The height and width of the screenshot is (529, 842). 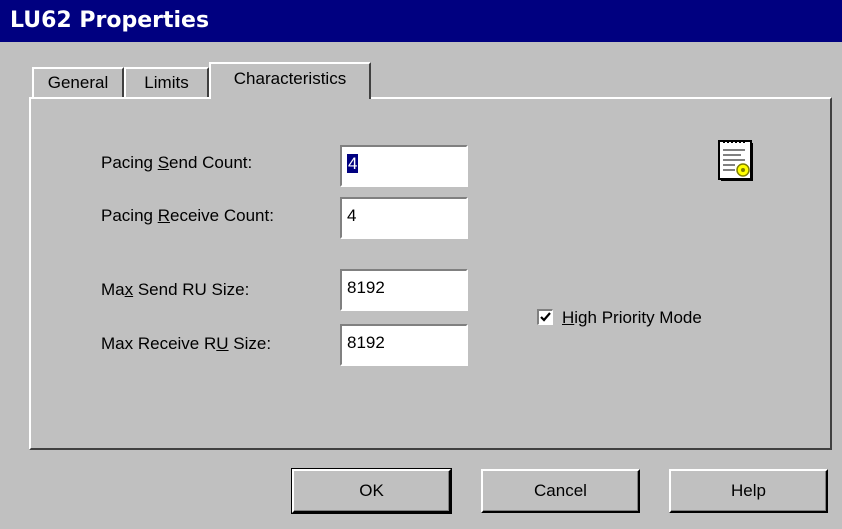 What do you see at coordinates (371, 491) in the screenshot?
I see `ok-button: OK` at bounding box center [371, 491].